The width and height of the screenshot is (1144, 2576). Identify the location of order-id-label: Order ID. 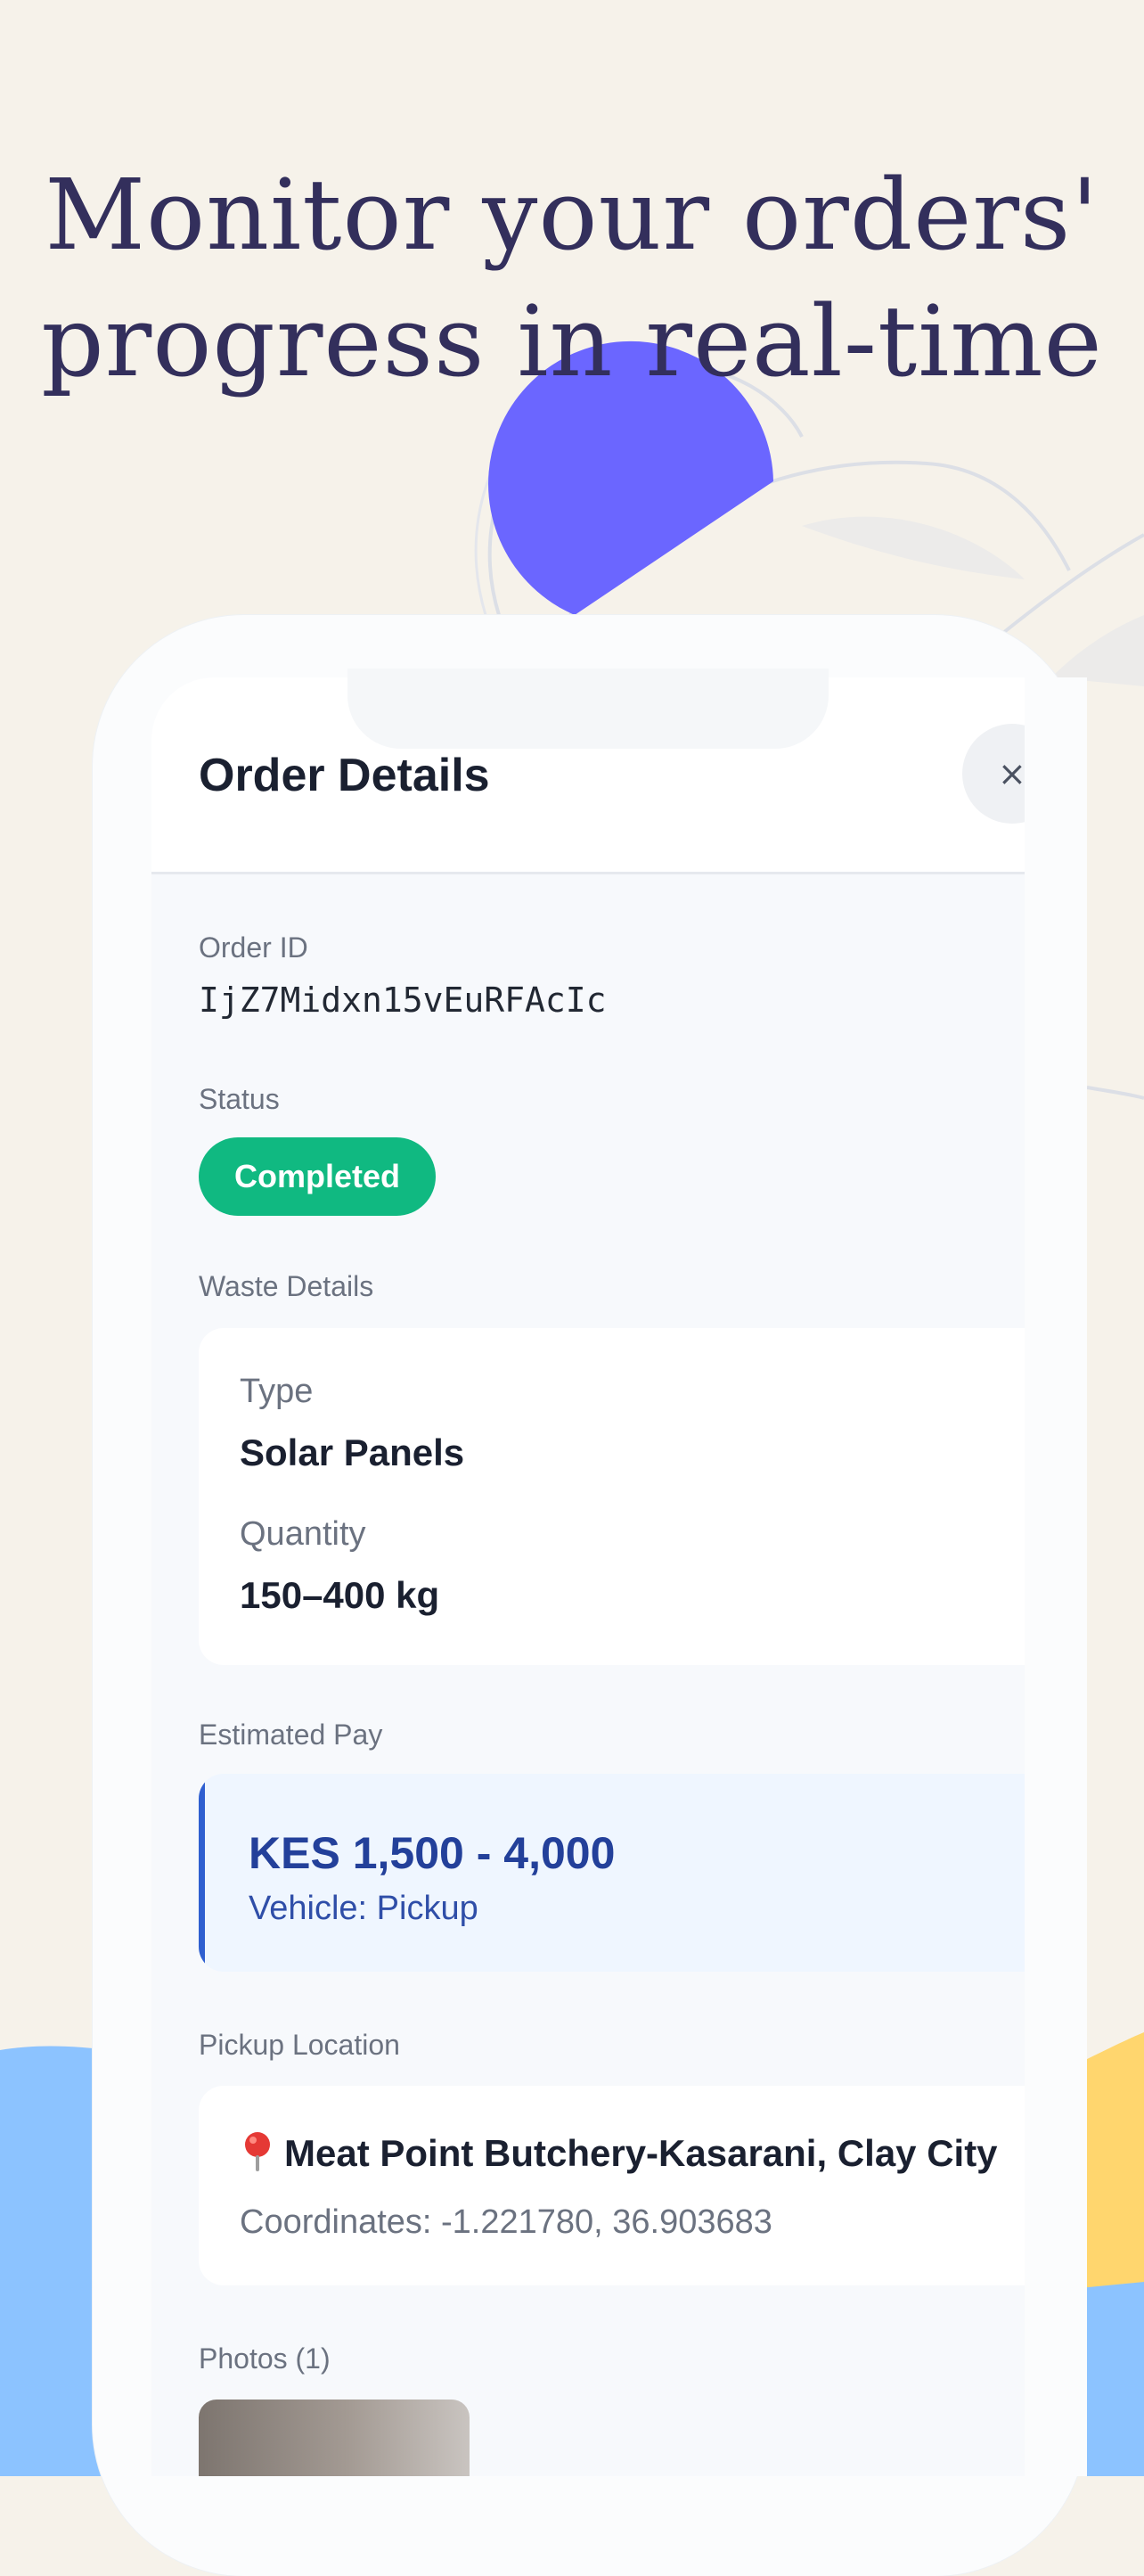
(253, 948).